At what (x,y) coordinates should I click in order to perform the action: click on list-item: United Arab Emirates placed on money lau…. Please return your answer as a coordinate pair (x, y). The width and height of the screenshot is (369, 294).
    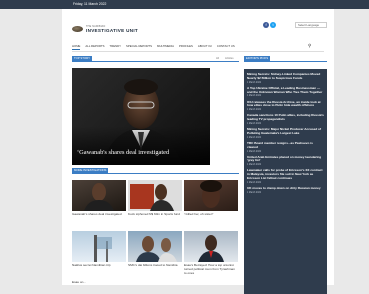
    Looking at the image, I should click on (285, 160).